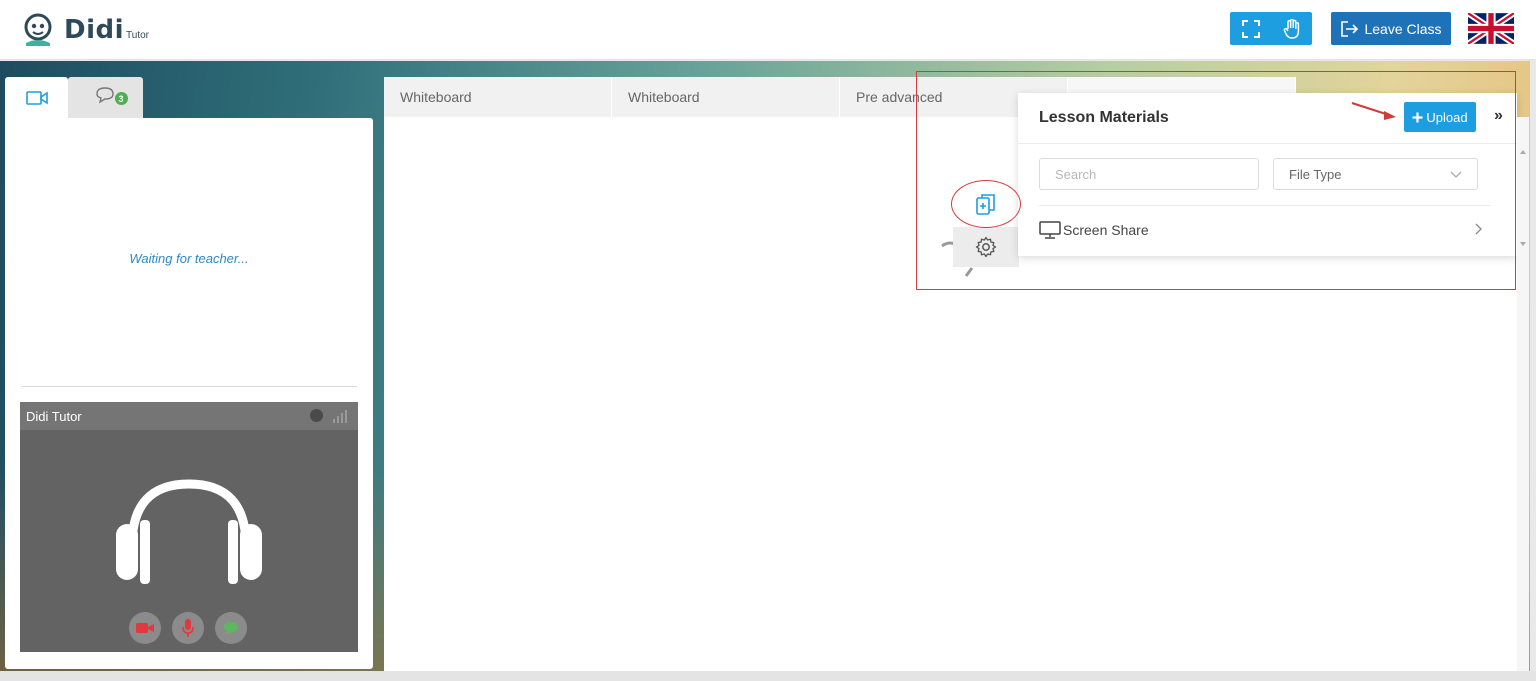 The width and height of the screenshot is (1536, 681). I want to click on camera-toggle-button, so click(145, 628).